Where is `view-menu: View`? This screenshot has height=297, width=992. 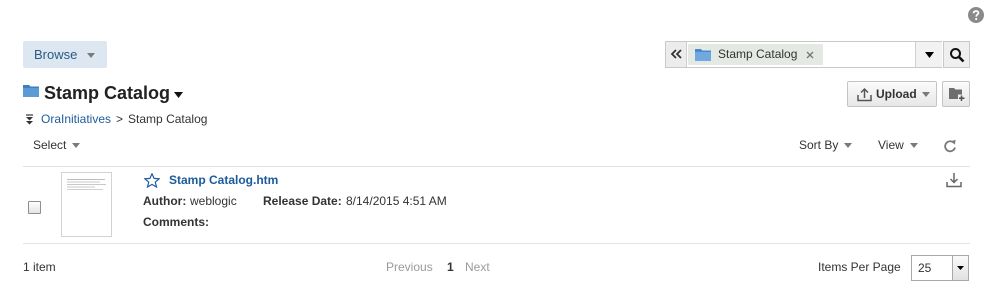 view-menu: View is located at coordinates (898, 145).